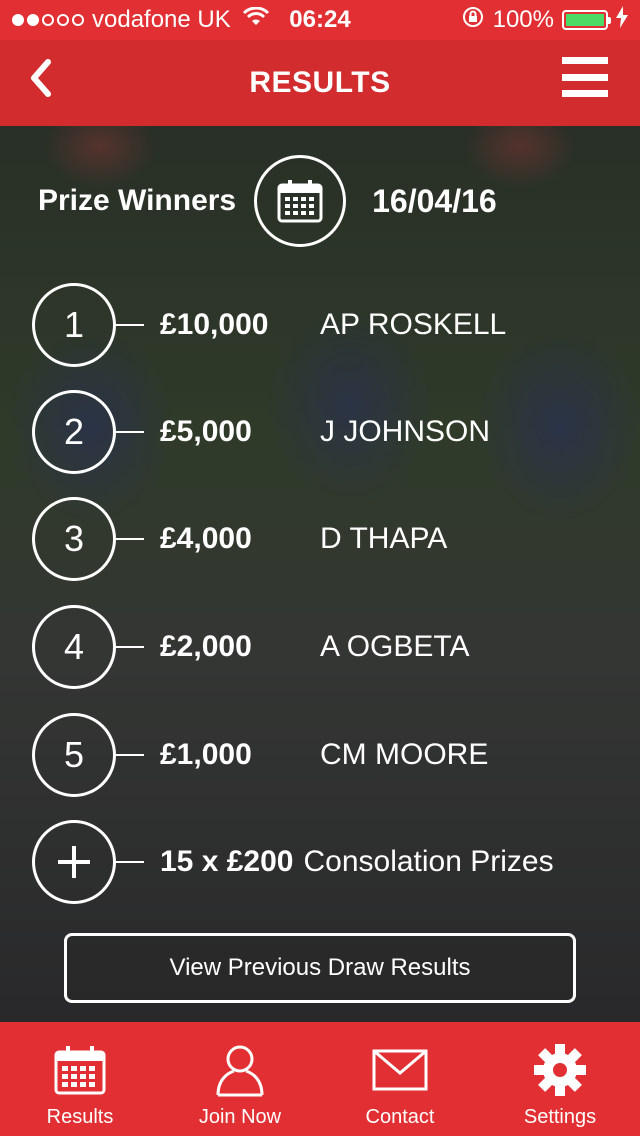 The width and height of the screenshot is (640, 1136). I want to click on winner-name: J JOHNSON, so click(405, 431).